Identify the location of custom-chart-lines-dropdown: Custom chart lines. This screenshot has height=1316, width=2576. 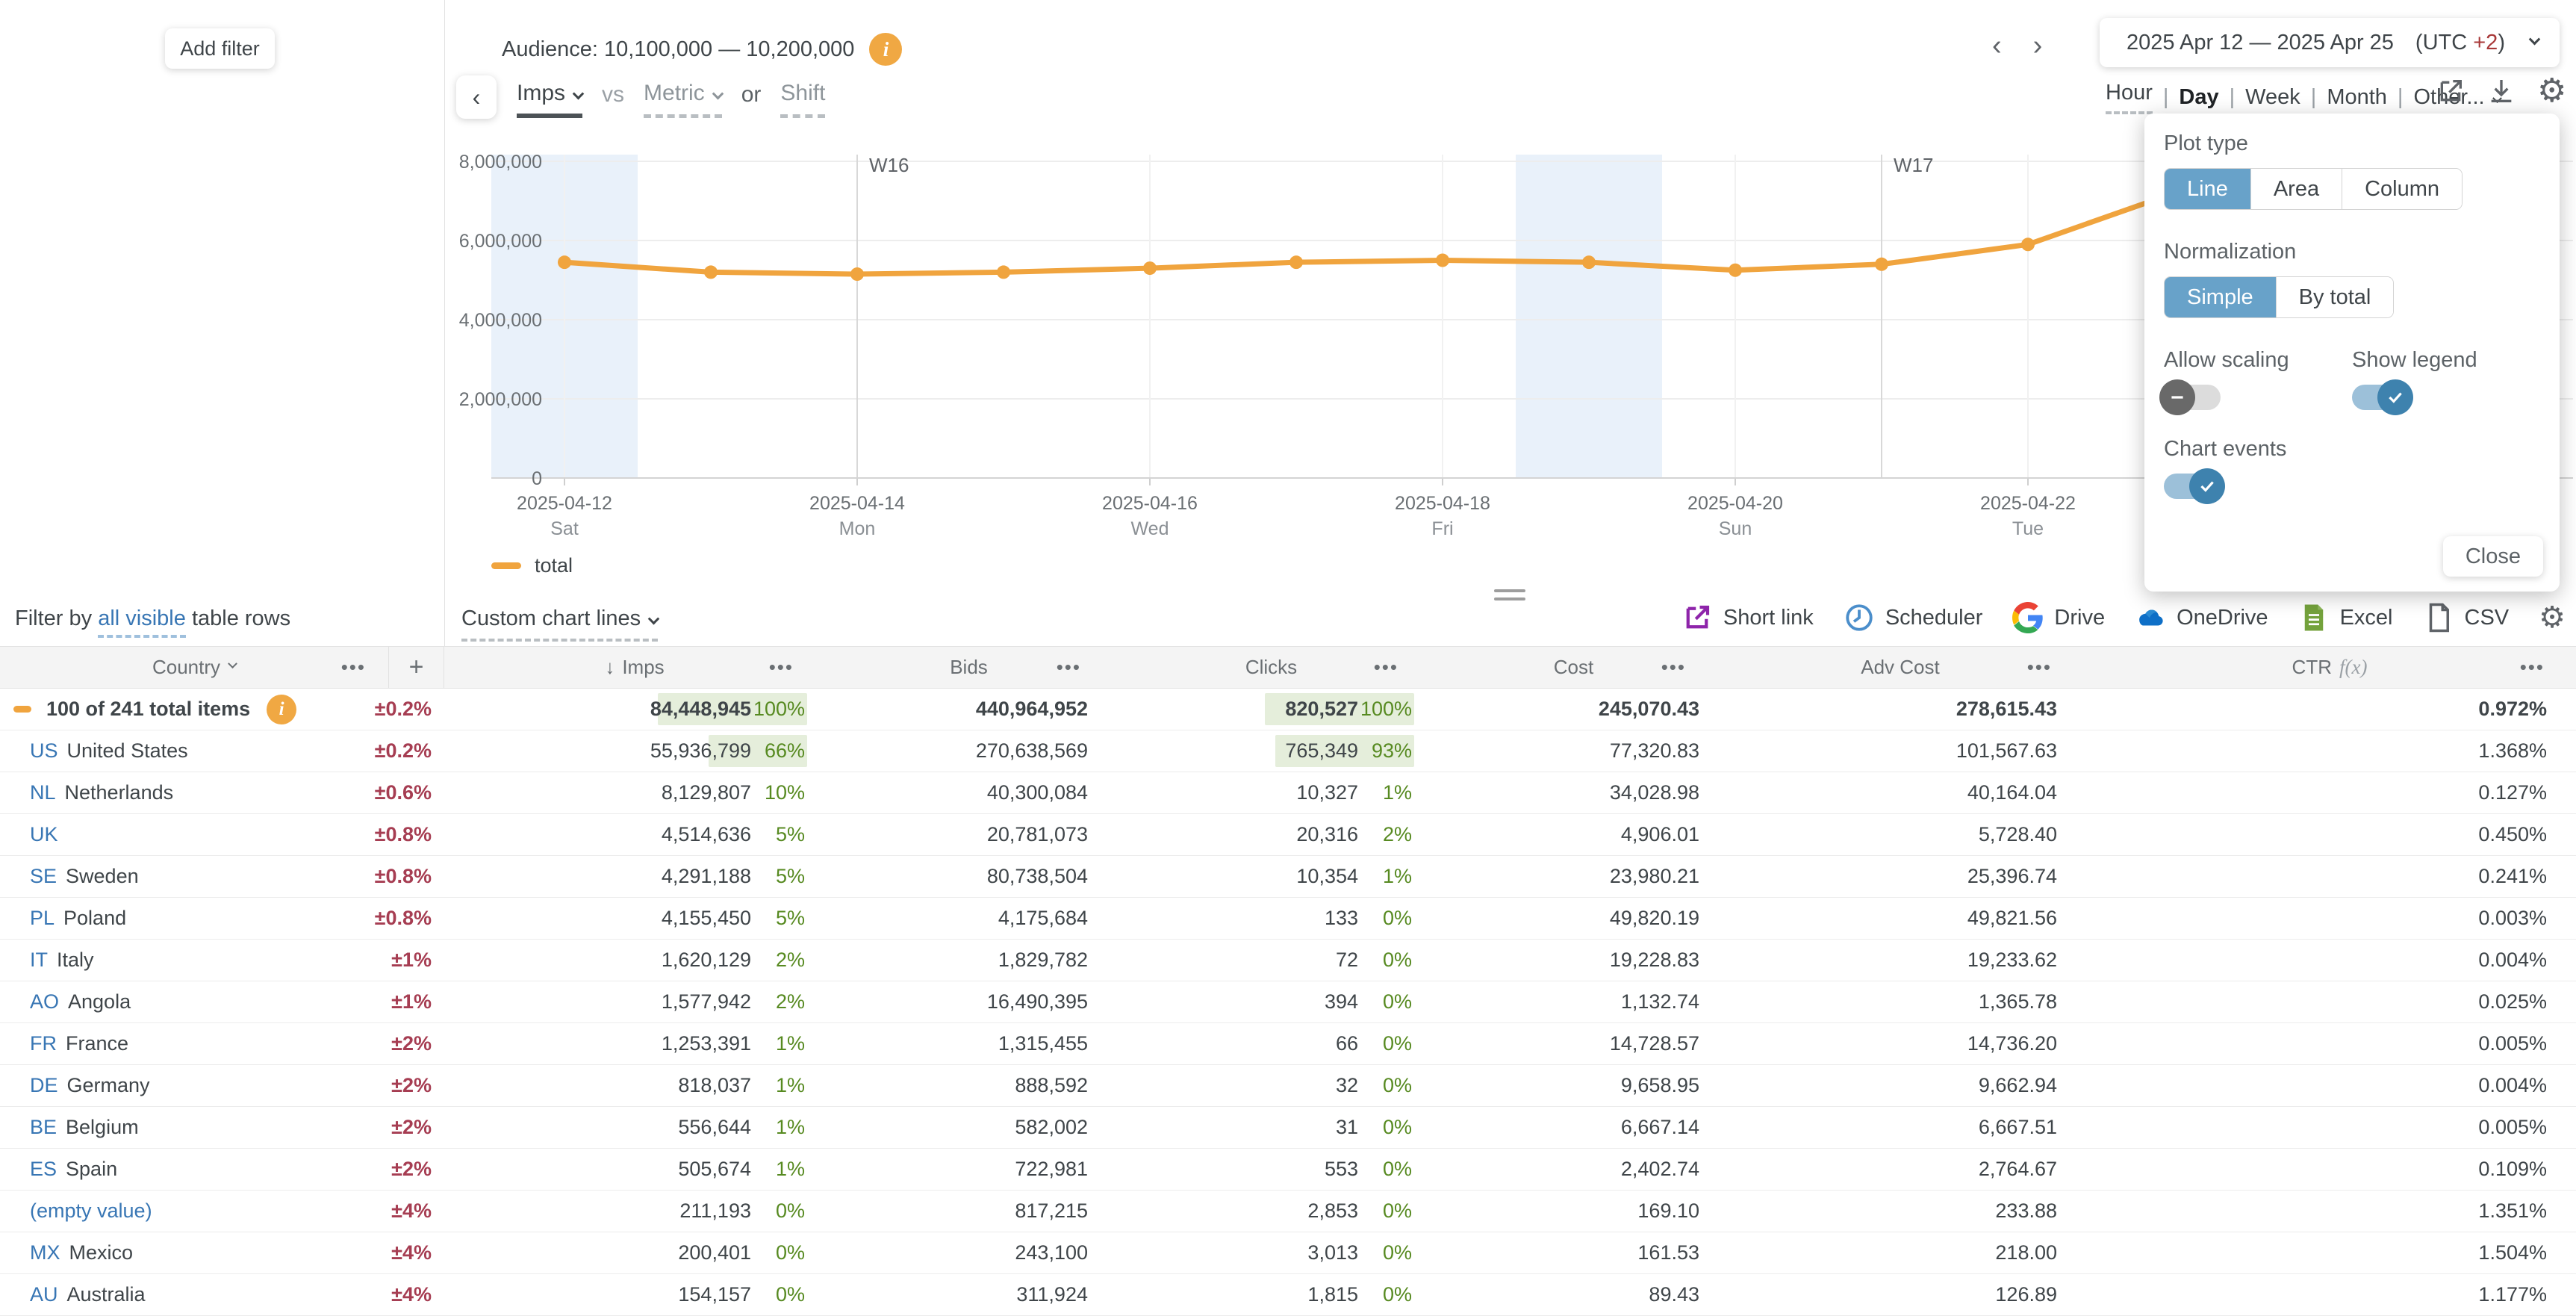
(560, 624).